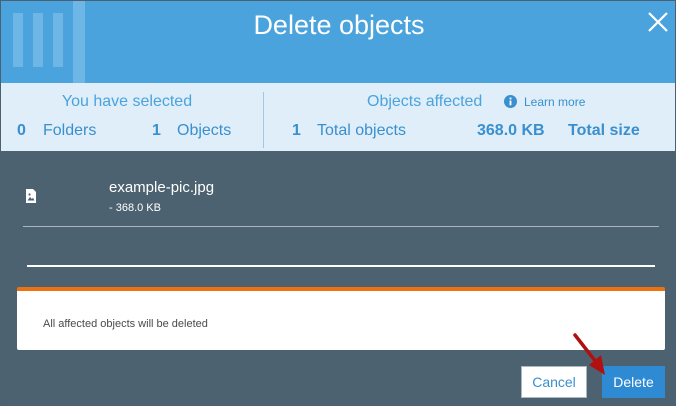 The height and width of the screenshot is (406, 676). What do you see at coordinates (341, 226) in the screenshot?
I see `list-divider` at bounding box center [341, 226].